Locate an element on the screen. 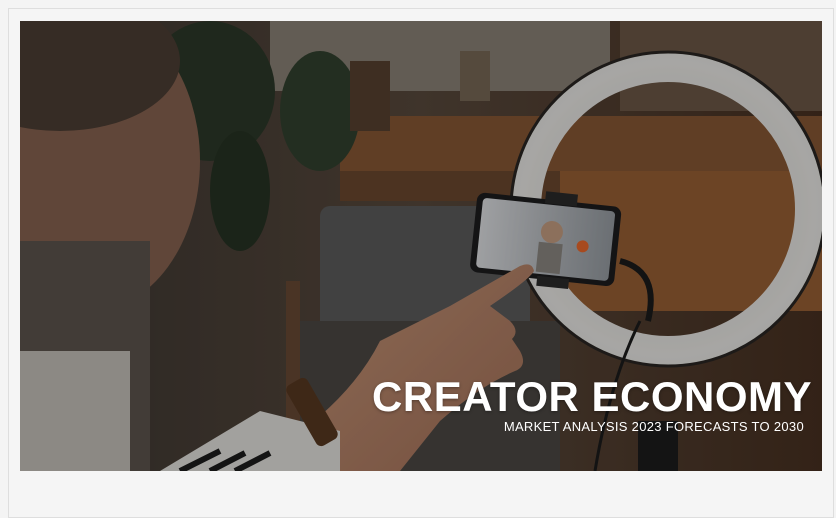 This screenshot has width=836, height=518. hero-subtitle: MARKET ANALYSIS 2023 FORECASTS TO 2030 is located at coordinates (653, 426).